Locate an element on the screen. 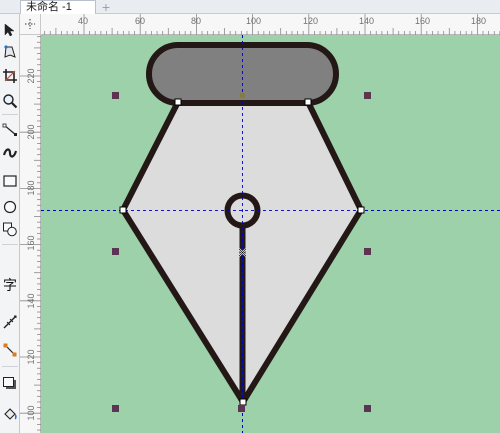 This screenshot has height=433, width=500. selection-handle-bottom-center is located at coordinates (241, 408).